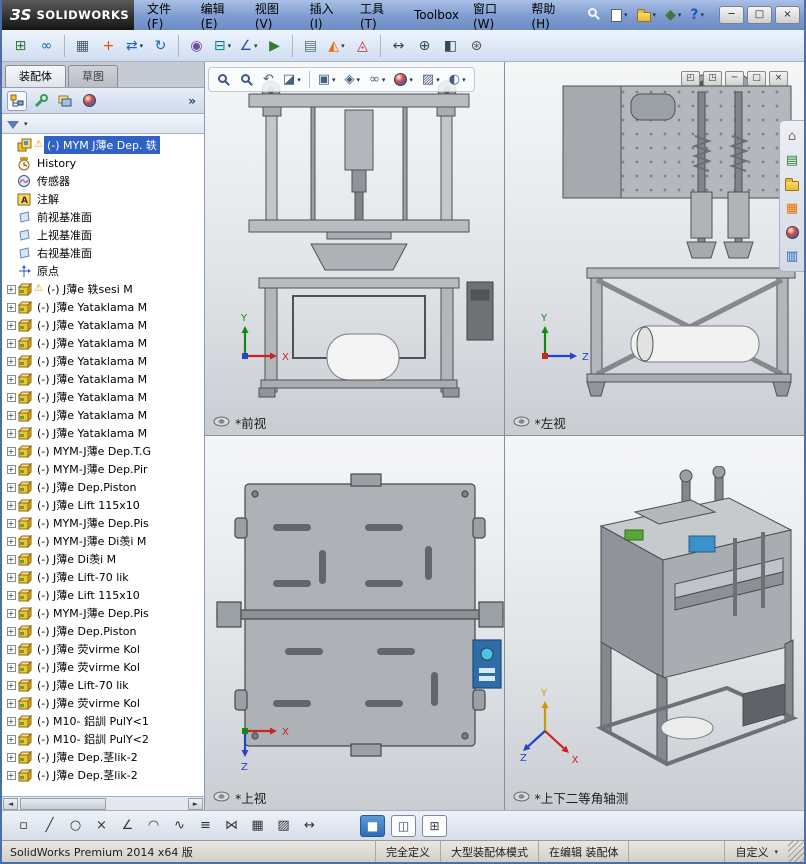  Describe the element at coordinates (457, 79) in the screenshot. I see `view-settings-button: ◐ ▾` at that location.